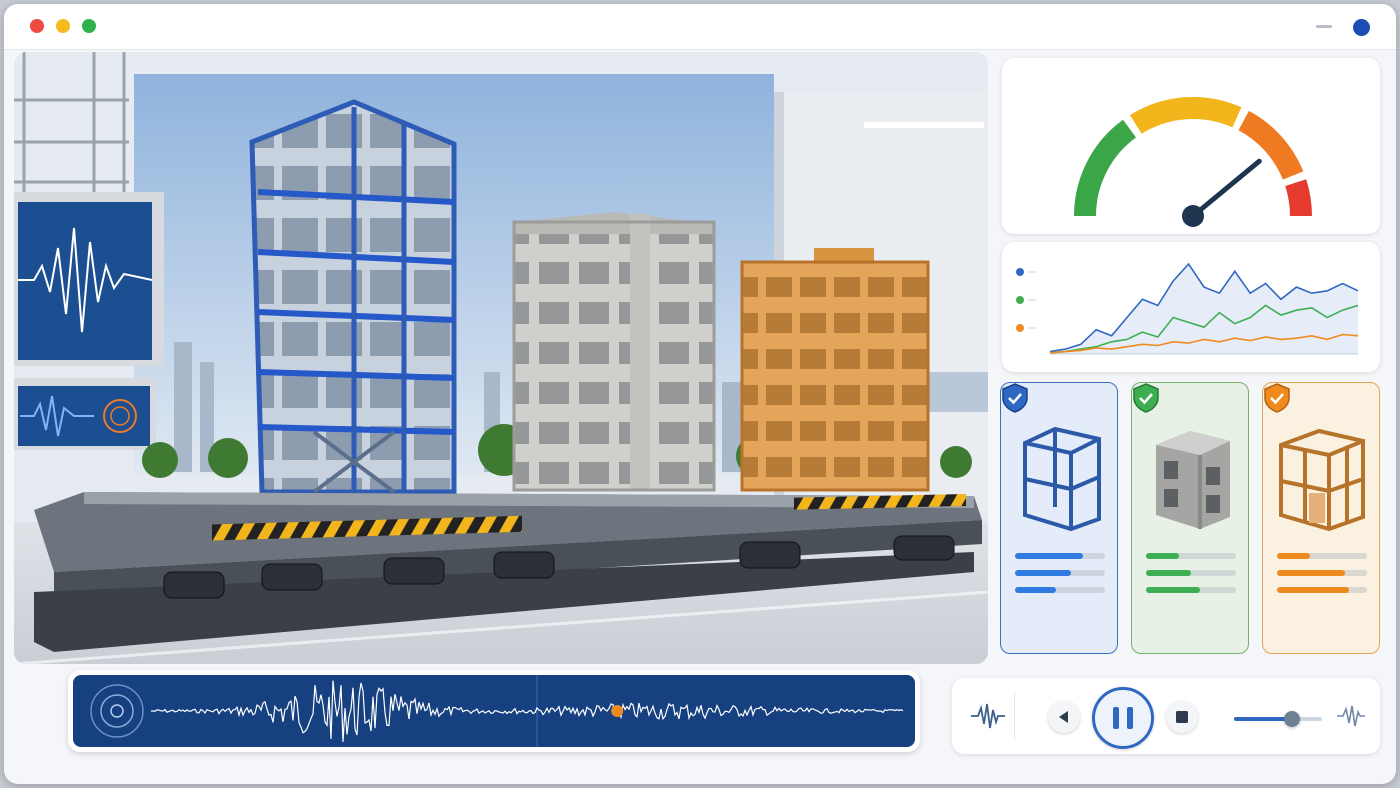 This screenshot has width=1400, height=788. What do you see at coordinates (988, 716) in the screenshot?
I see `waveform-icon` at bounding box center [988, 716].